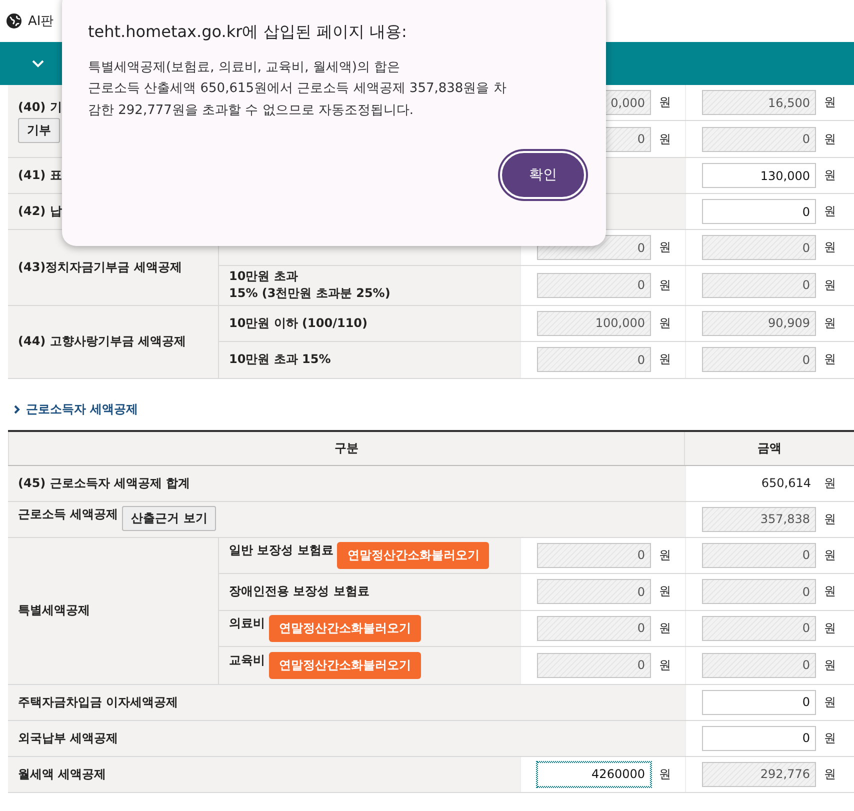 Image resolution: width=854 pixels, height=811 pixels. I want to click on section-title: 근로소득자 세액공제, so click(82, 409).